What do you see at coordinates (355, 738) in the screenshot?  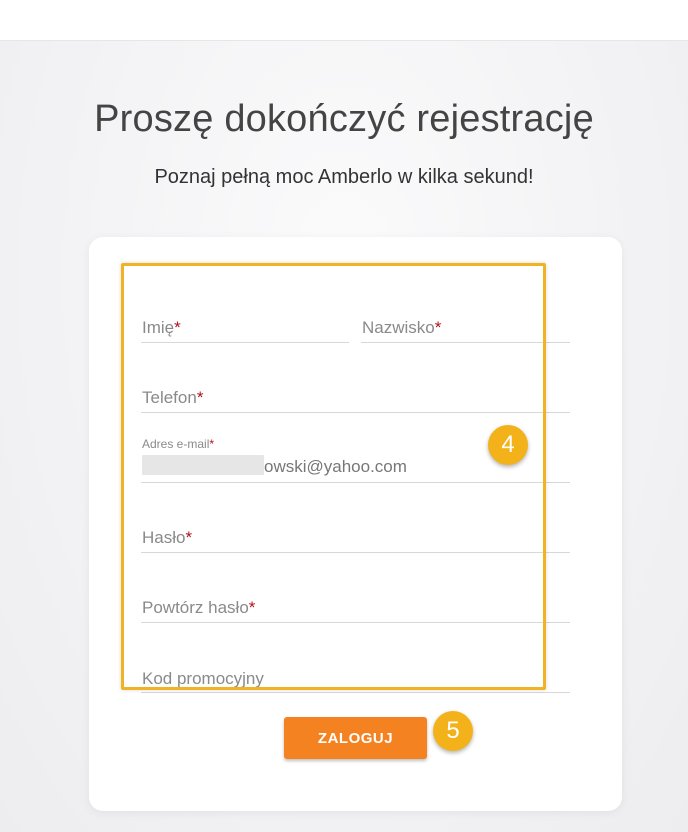 I see `login-button: ZALOGUJ` at bounding box center [355, 738].